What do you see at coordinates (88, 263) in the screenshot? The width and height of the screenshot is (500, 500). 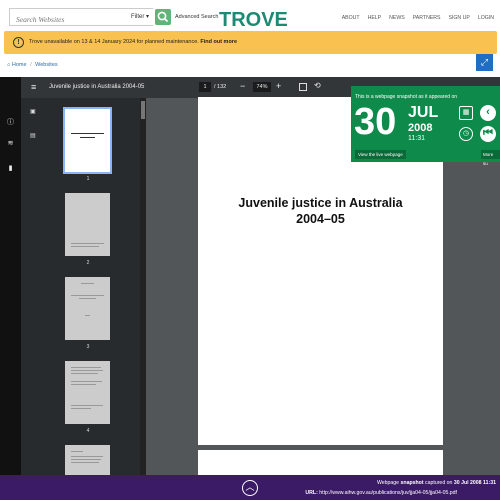 I see `thumbnail-number: 2` at bounding box center [88, 263].